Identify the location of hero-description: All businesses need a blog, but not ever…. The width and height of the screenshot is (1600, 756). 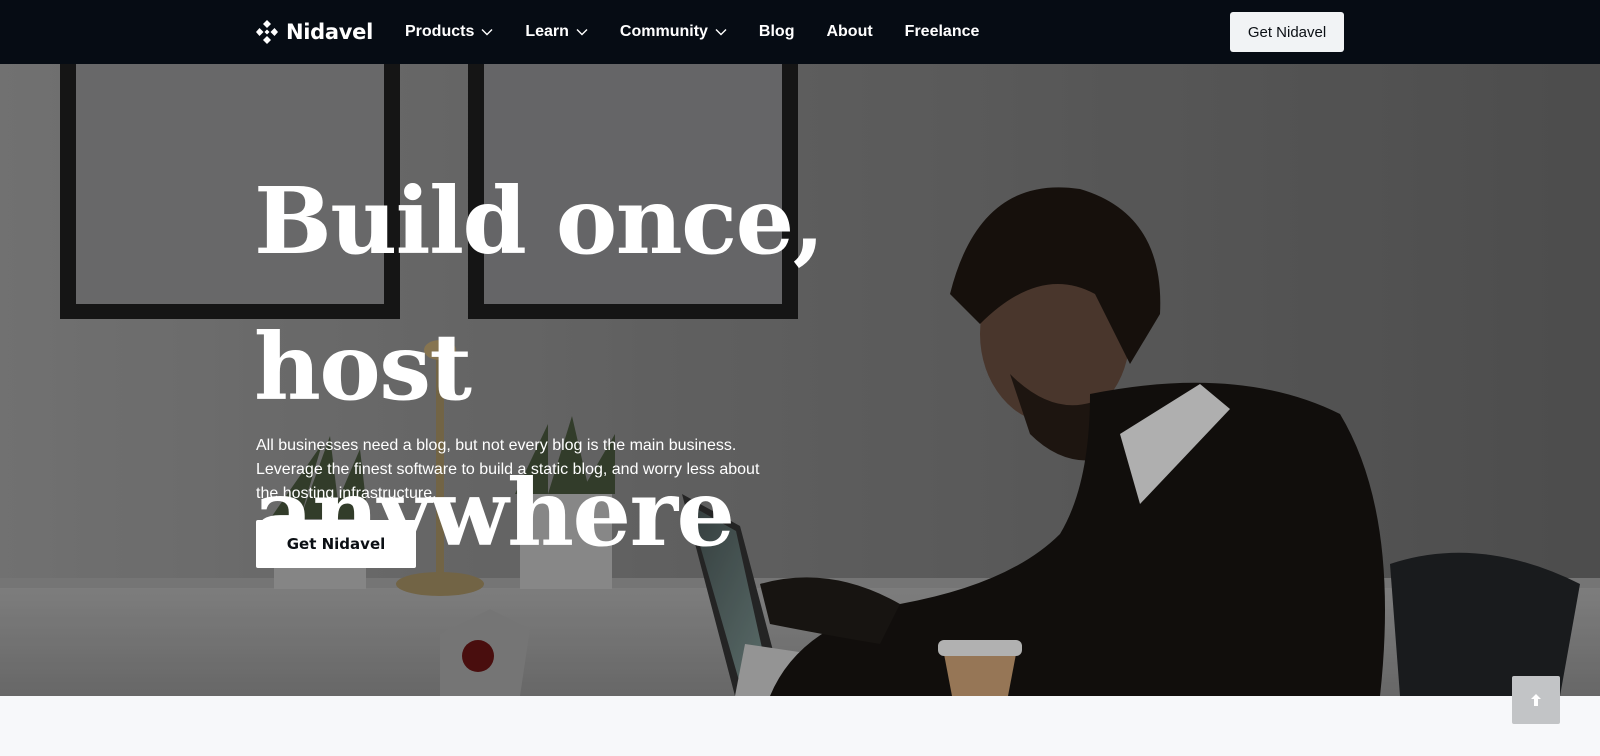
(508, 469).